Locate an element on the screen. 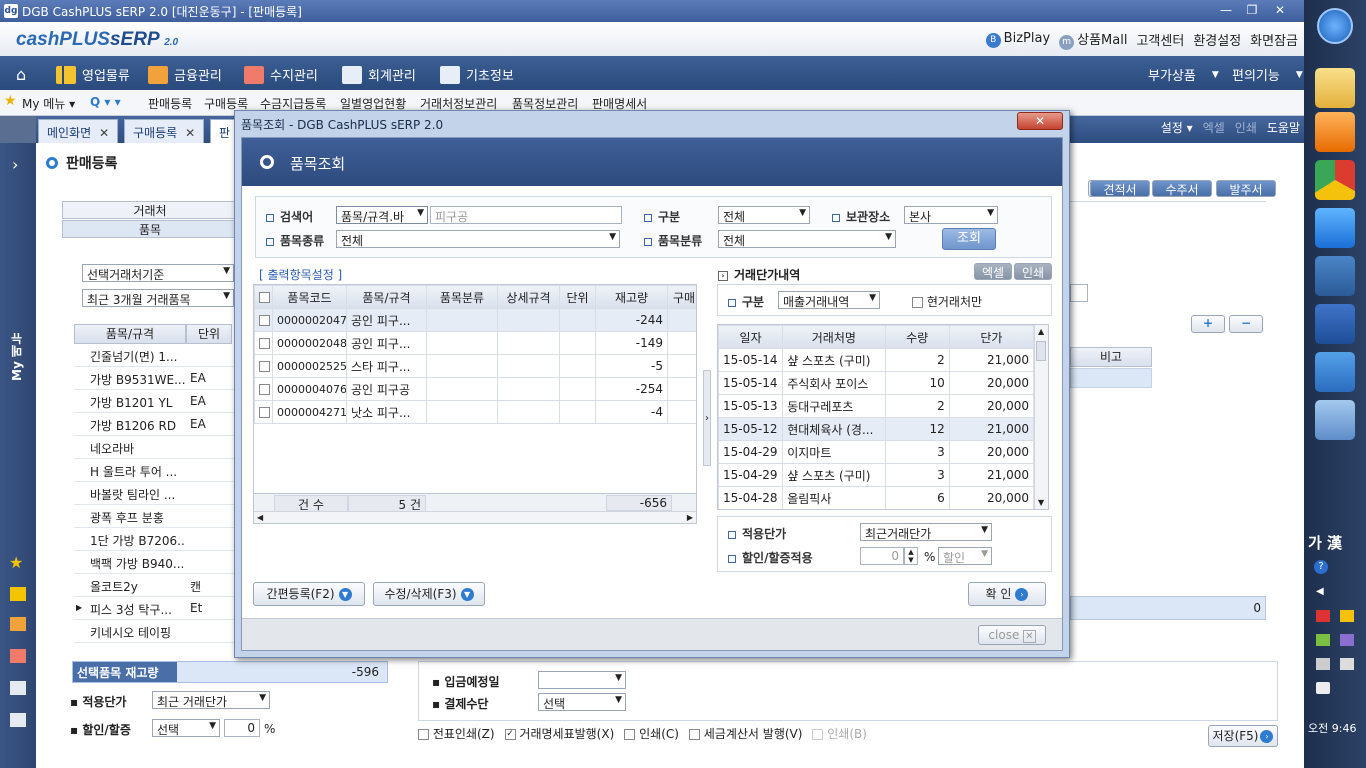 The image size is (1366, 768). confirm-button: 확 인 › is located at coordinates (1007, 594).